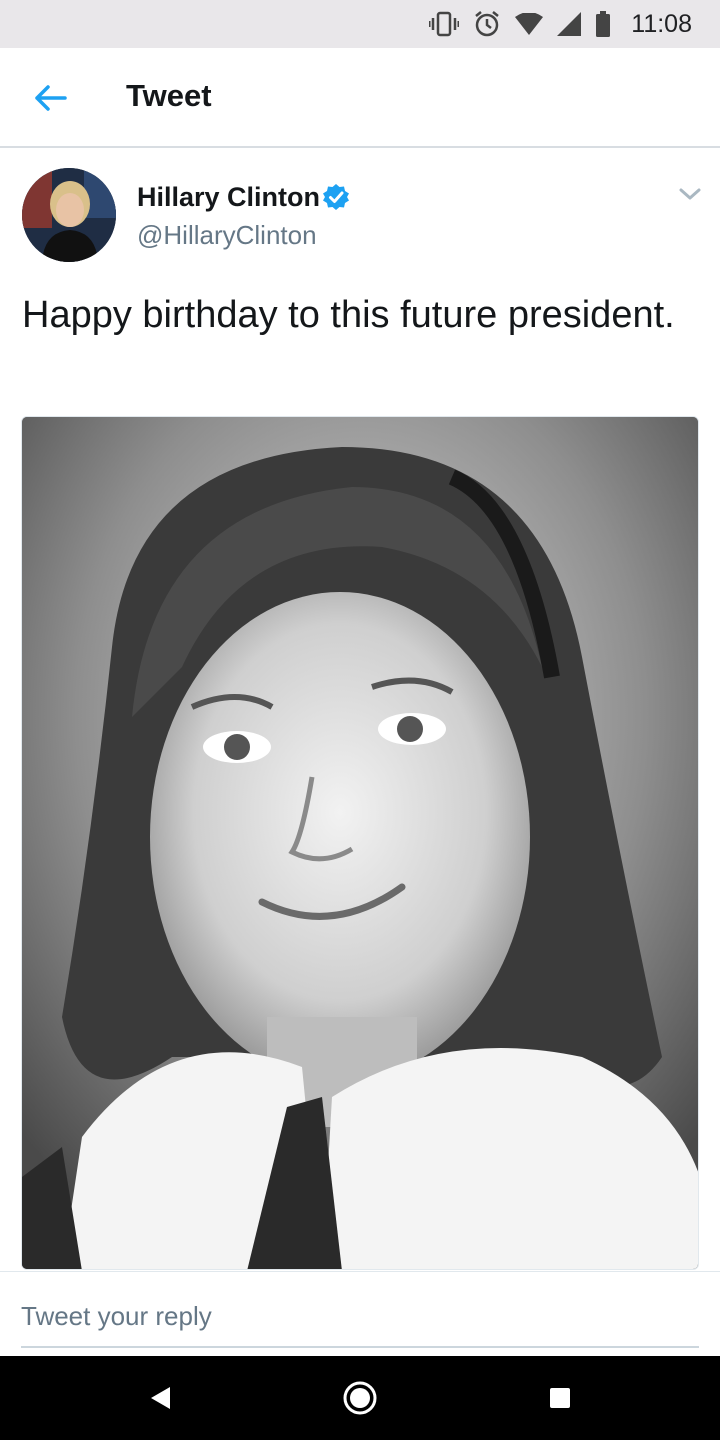 Image resolution: width=720 pixels, height=1440 pixels. I want to click on home-circle-icon, so click(360, 1398).